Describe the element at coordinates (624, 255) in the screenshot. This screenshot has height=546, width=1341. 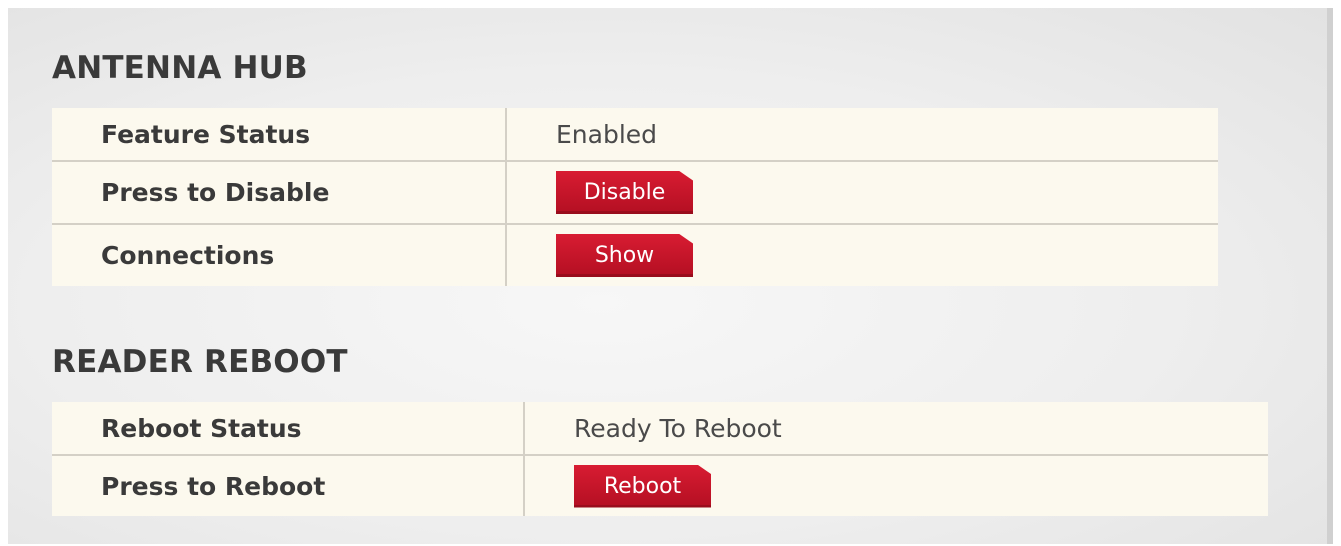
I see `show-connections-button: Show` at that location.